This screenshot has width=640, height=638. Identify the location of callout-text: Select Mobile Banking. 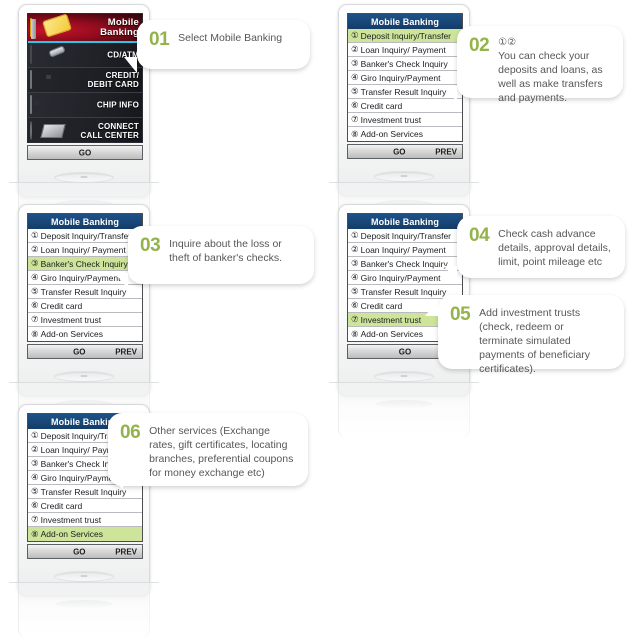
(237, 38).